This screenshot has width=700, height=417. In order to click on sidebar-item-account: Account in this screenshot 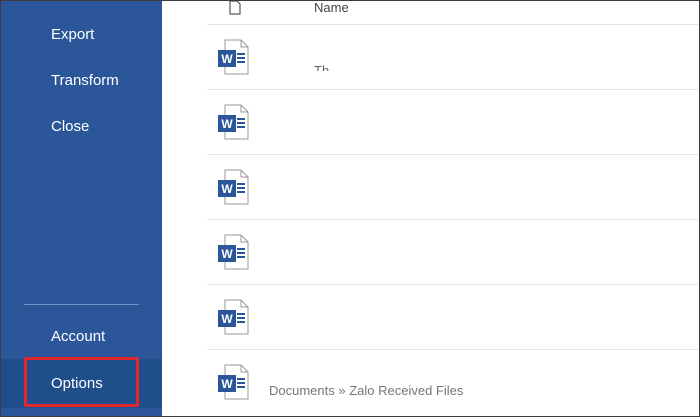, I will do `click(81, 337)`.